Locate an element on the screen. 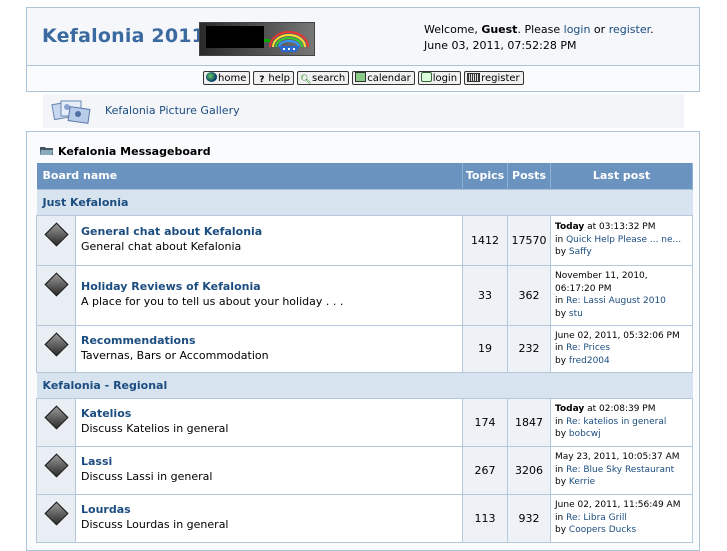  board-description: Discuss Lassi in general is located at coordinates (147, 476).